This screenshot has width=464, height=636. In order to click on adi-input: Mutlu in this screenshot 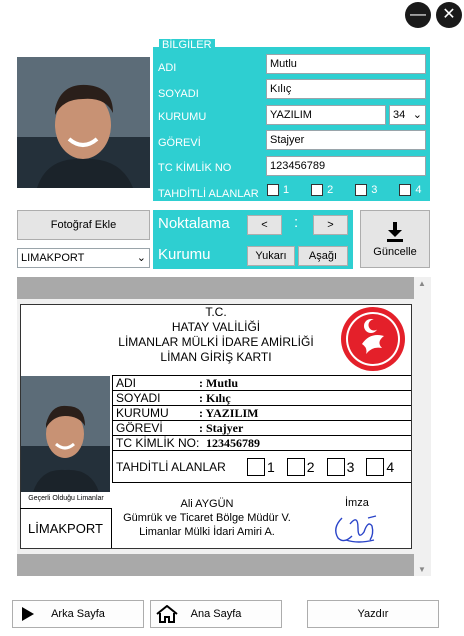, I will do `click(346, 64)`.